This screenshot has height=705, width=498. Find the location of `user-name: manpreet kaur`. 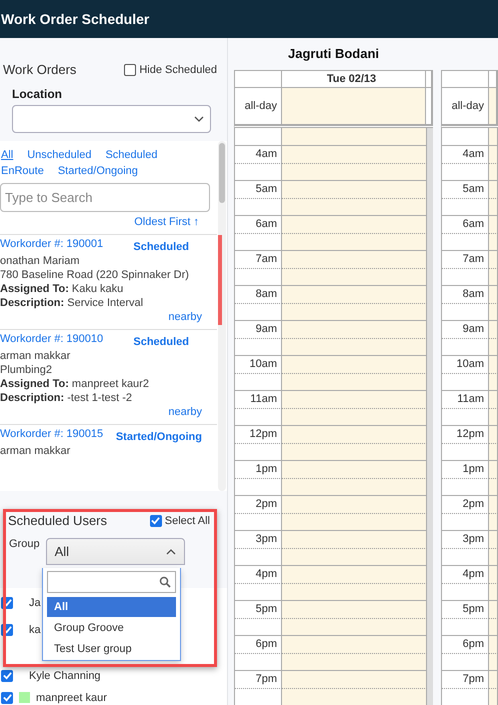

user-name: manpreet kaur is located at coordinates (71, 698).